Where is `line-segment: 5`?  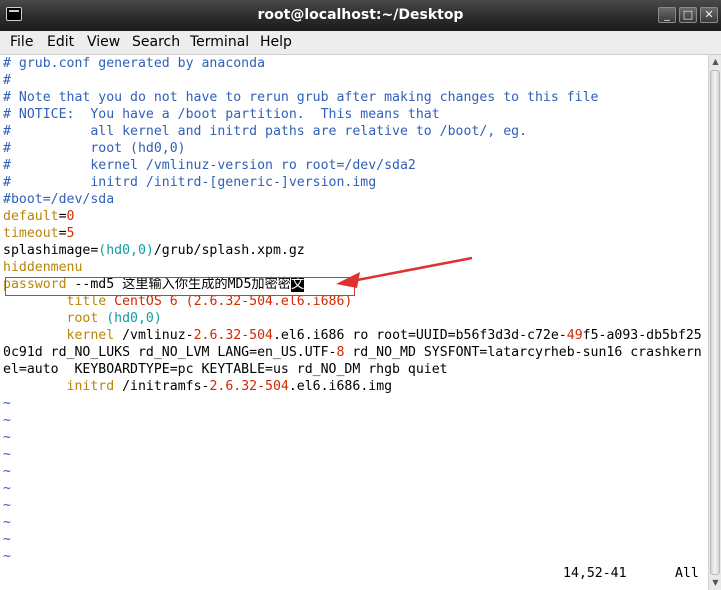
line-segment: 5 is located at coordinates (70, 233).